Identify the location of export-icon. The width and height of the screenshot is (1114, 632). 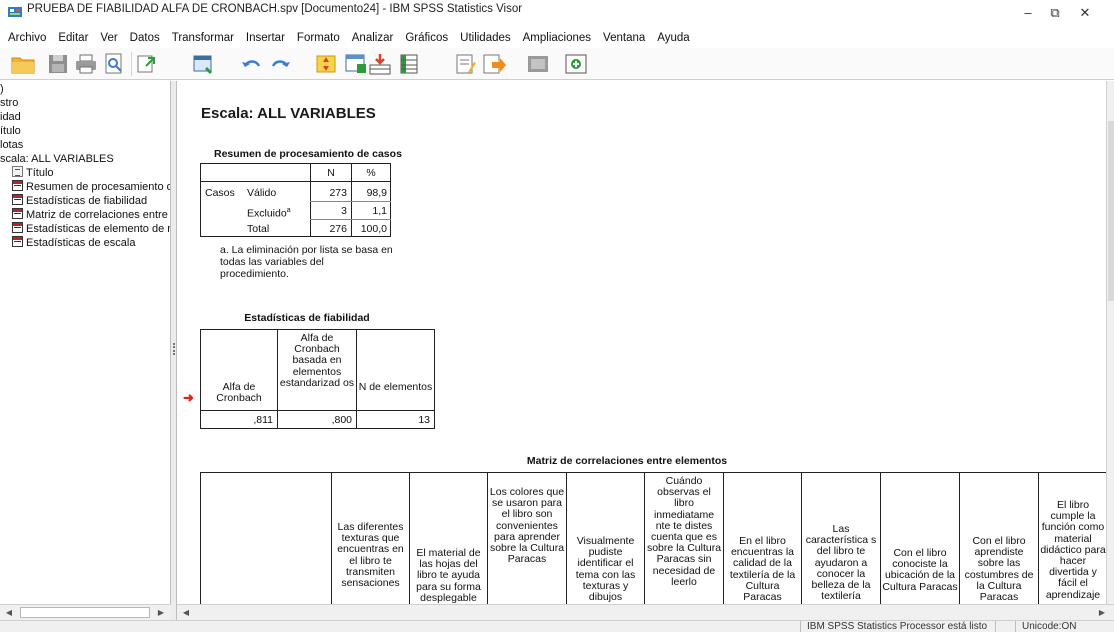
(147, 64).